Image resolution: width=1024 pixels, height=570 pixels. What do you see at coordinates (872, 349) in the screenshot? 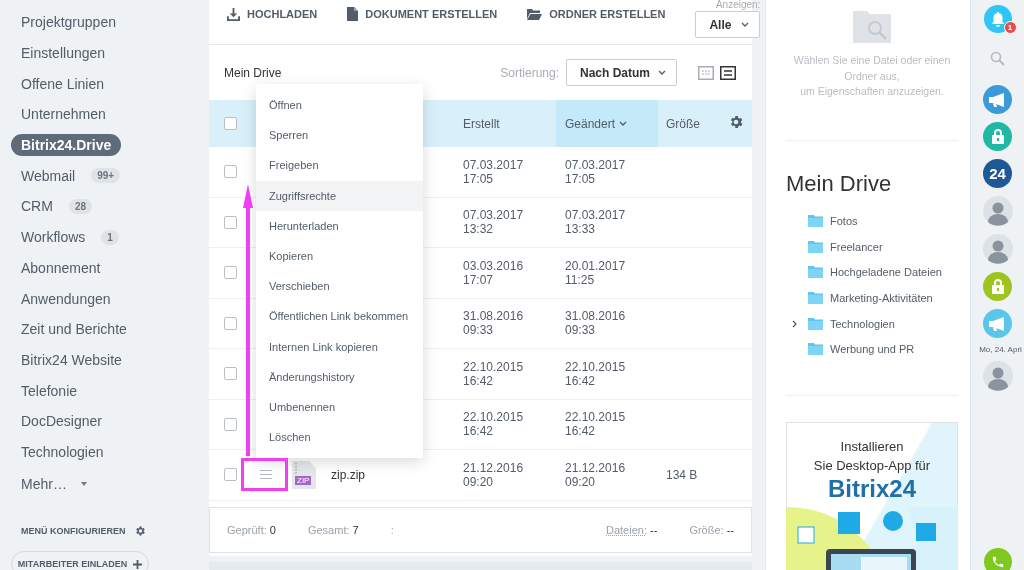
I see `folder-link: Werbung und PR` at bounding box center [872, 349].